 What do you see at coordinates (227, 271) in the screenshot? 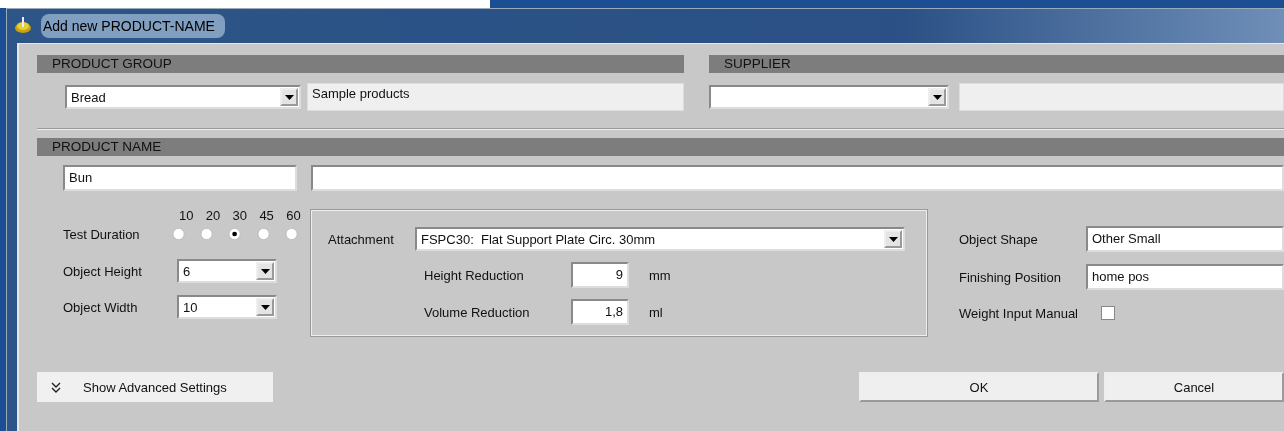
I see `height-dropdown: 6` at bounding box center [227, 271].